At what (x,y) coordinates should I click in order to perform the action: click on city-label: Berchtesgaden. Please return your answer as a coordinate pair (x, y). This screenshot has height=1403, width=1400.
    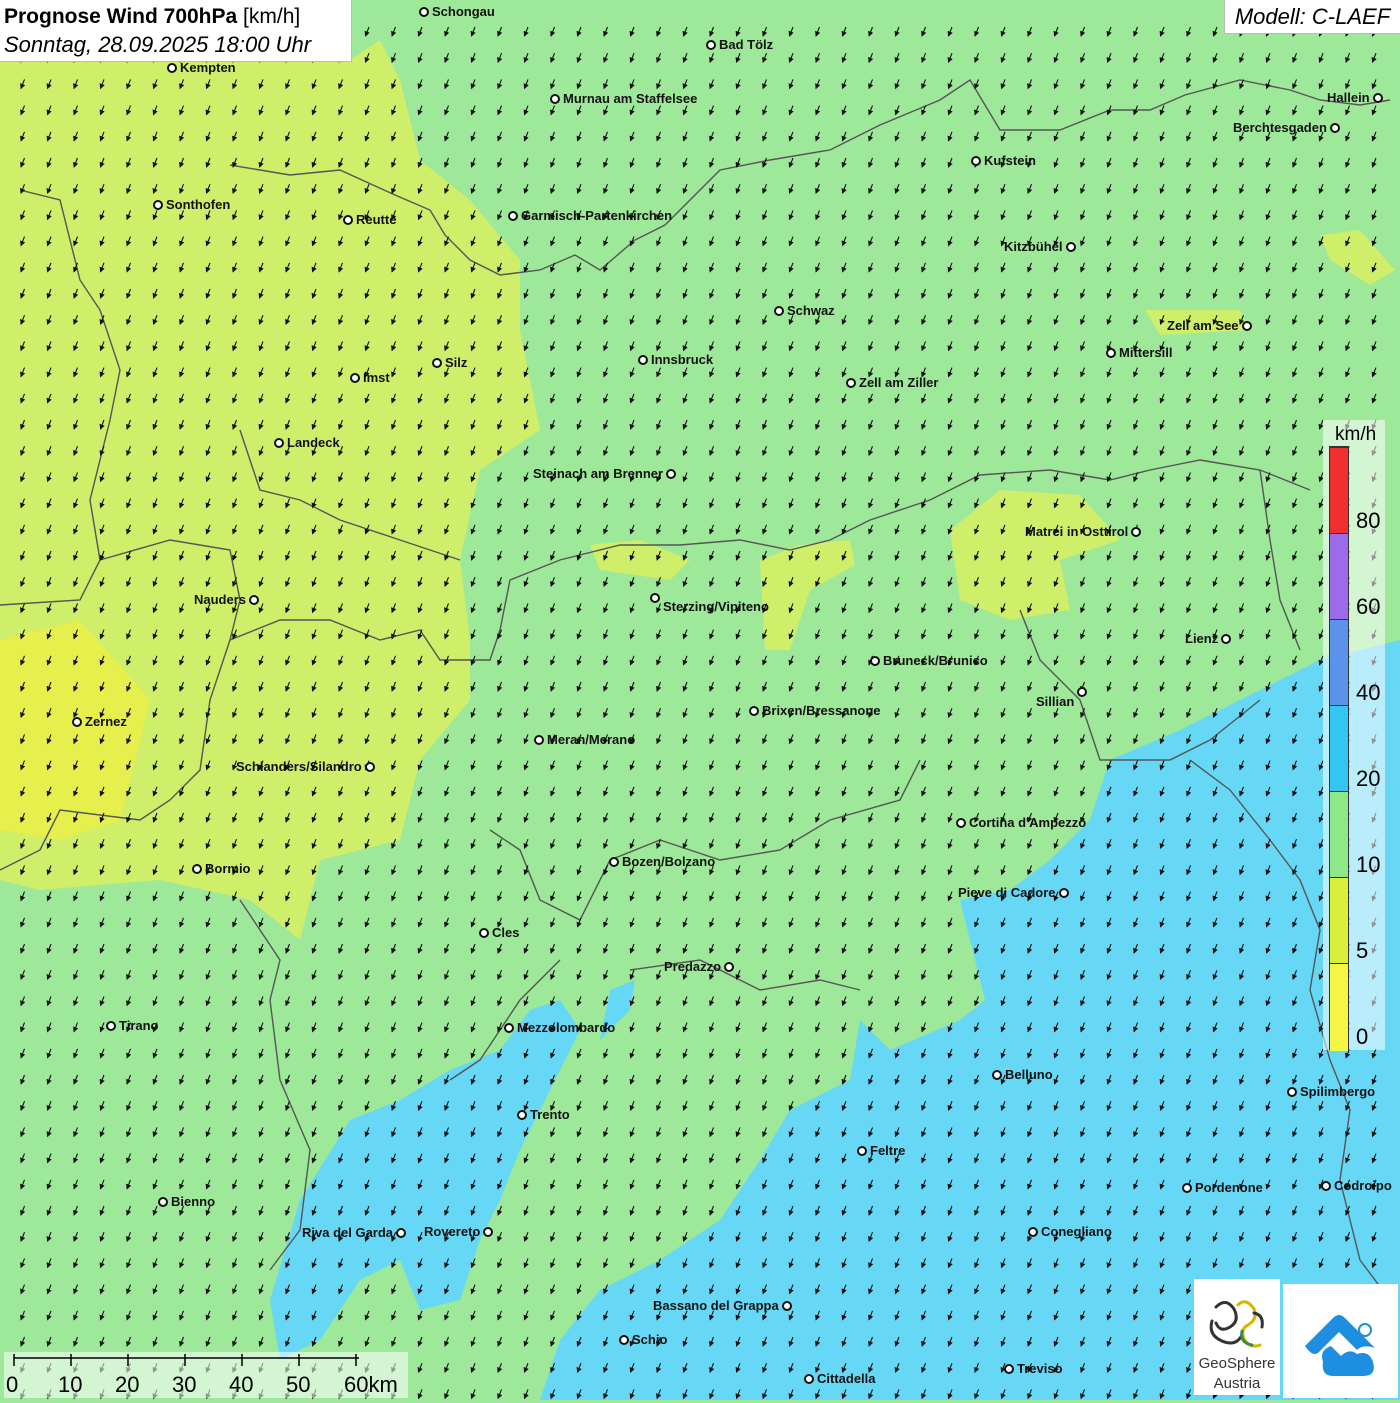
    Looking at the image, I should click on (1280, 127).